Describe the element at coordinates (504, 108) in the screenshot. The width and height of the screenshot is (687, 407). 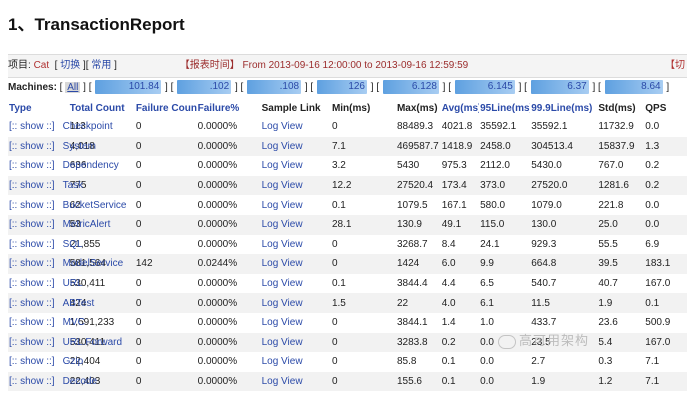
I see `col-95line: 95Line(ms)` at that location.